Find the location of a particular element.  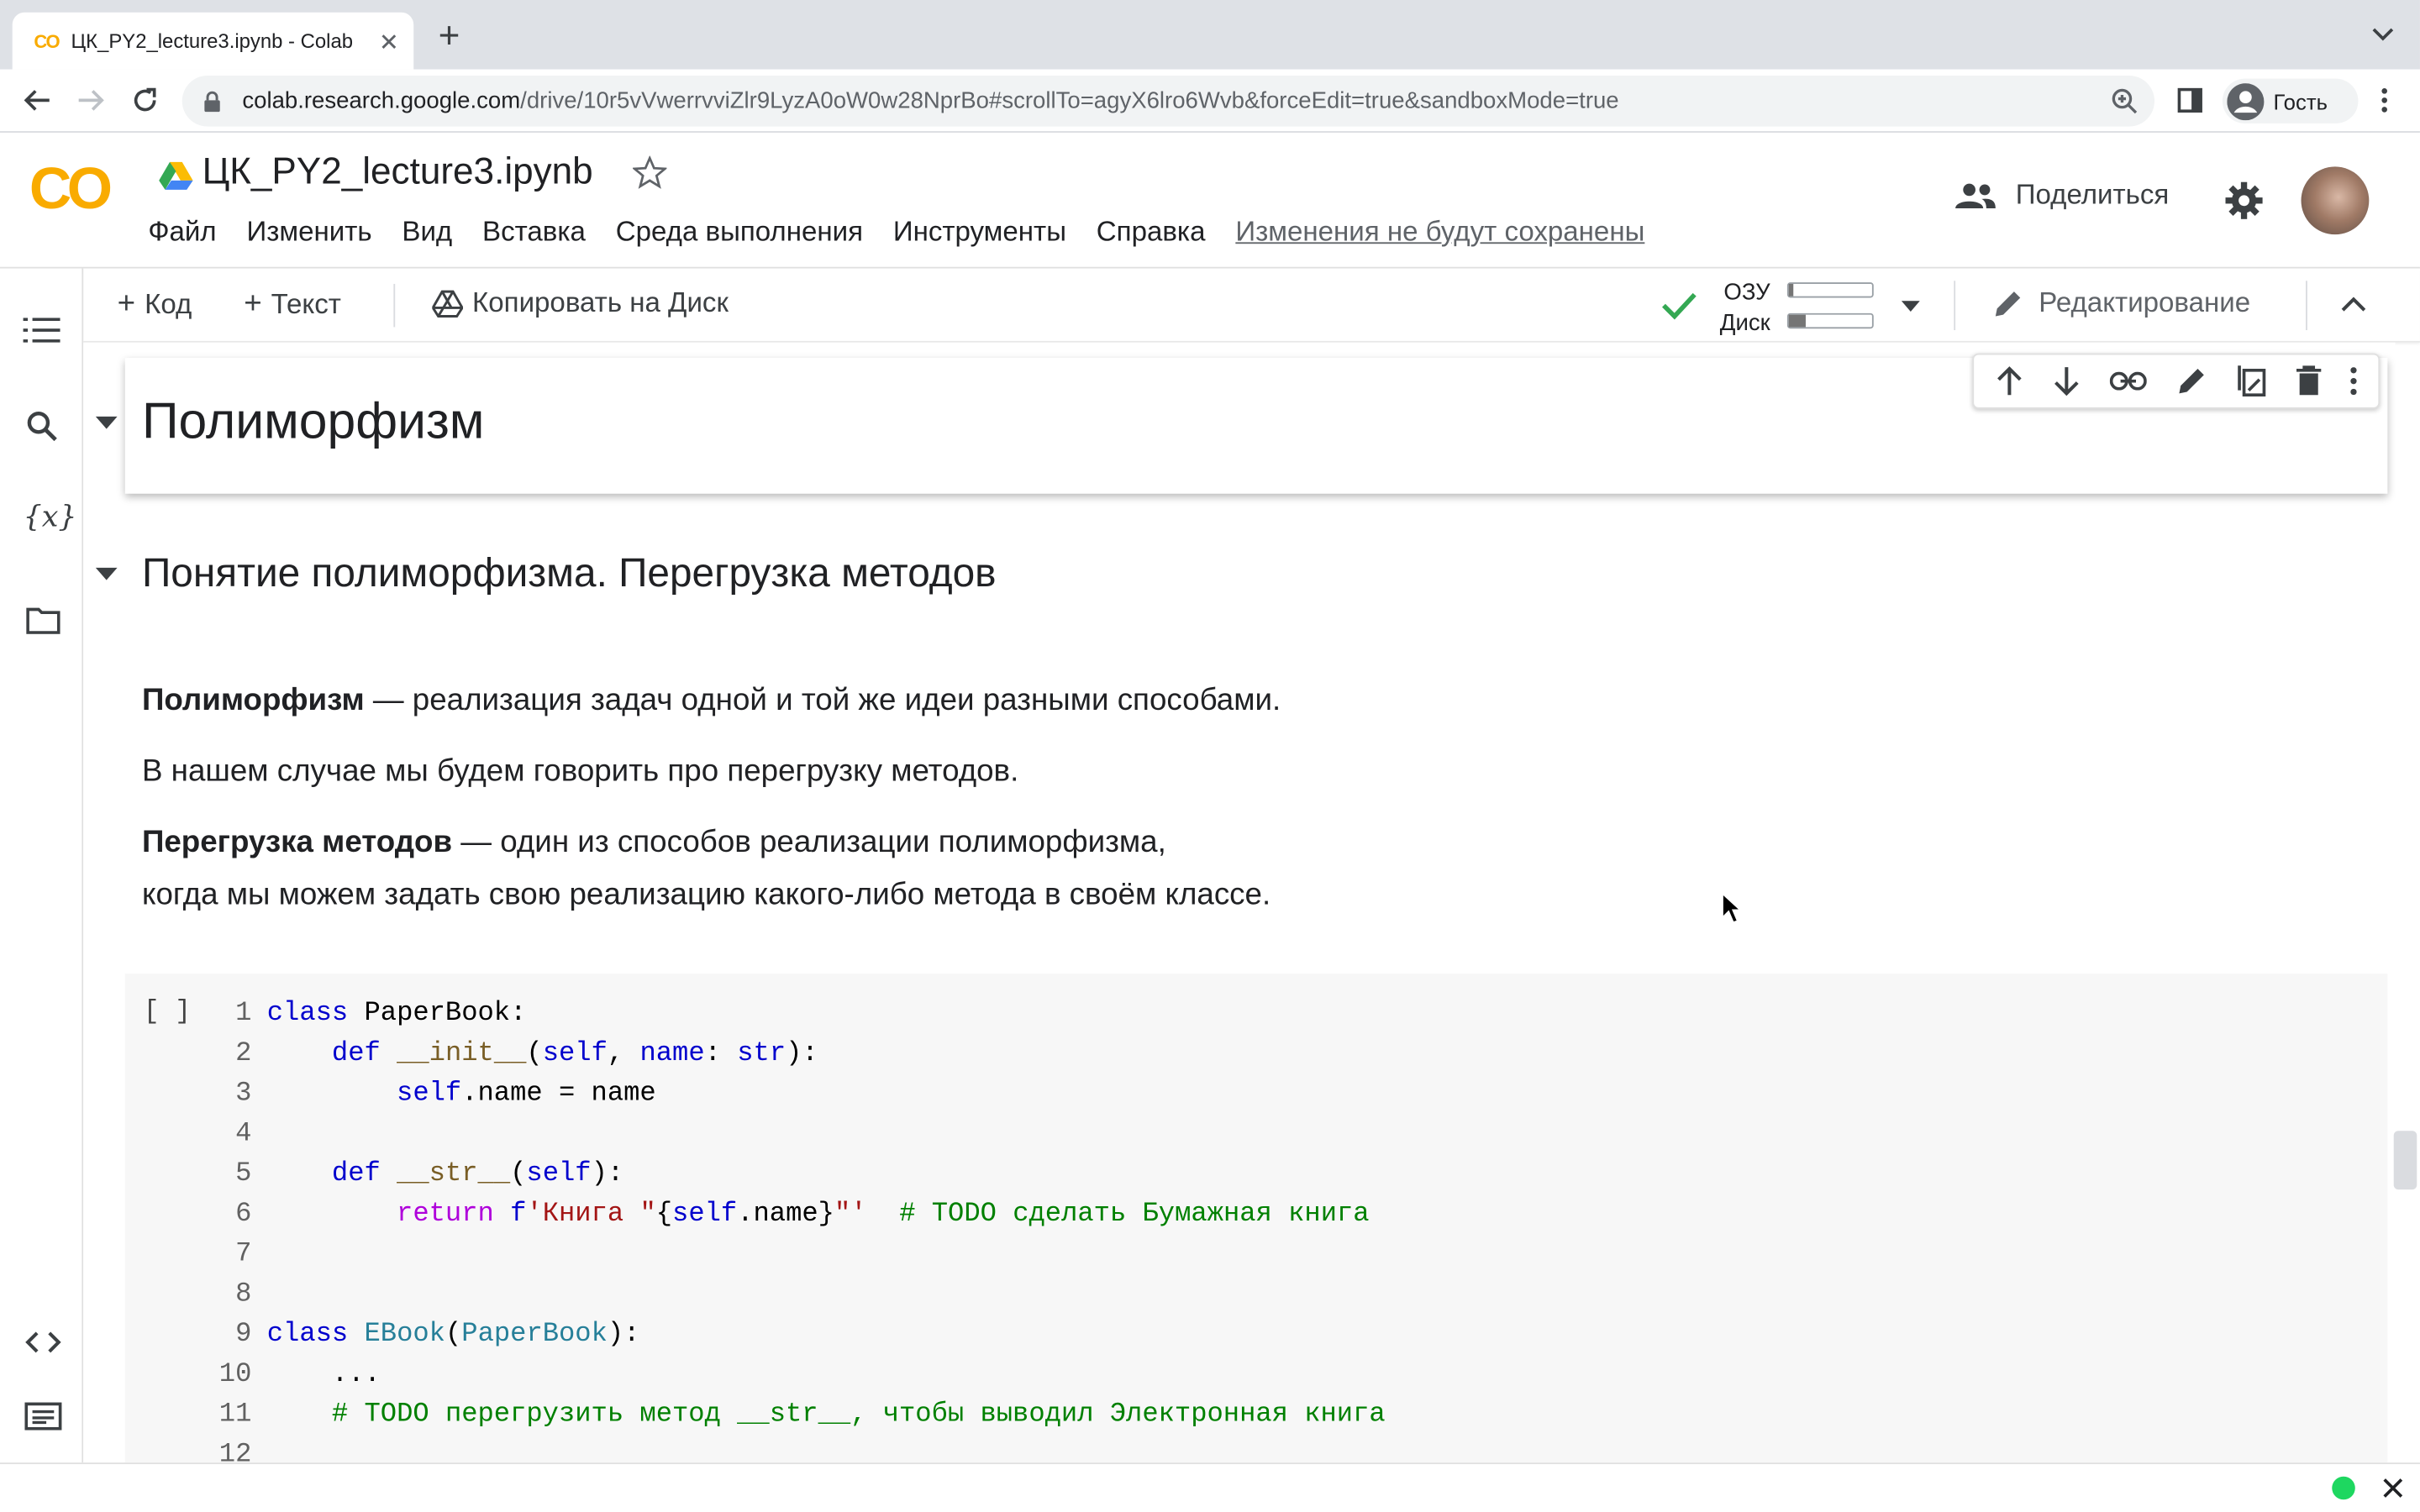

selected-text-cell: Полиморфизм is located at coordinates (1256, 423).